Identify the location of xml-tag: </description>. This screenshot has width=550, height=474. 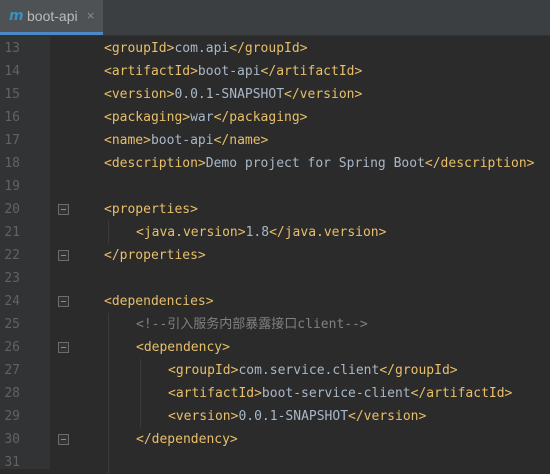
(479, 163).